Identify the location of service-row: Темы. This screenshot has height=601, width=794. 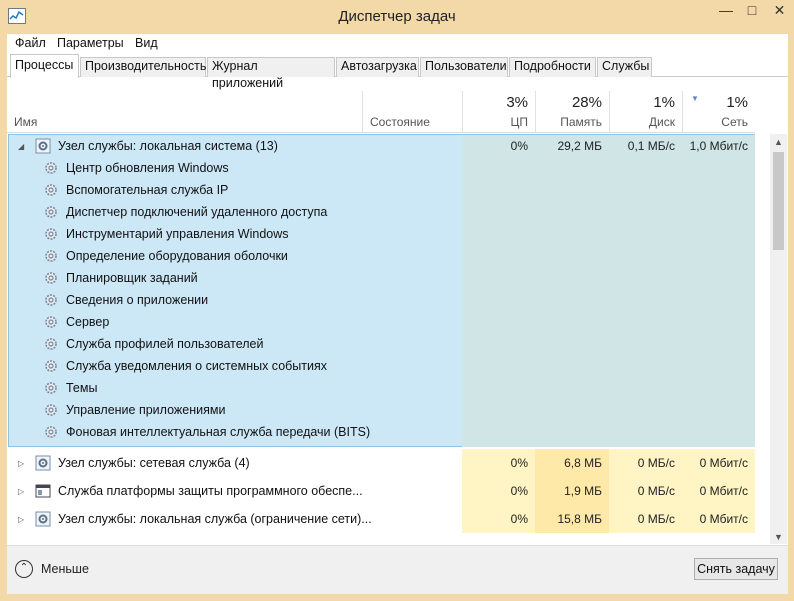
(381, 388).